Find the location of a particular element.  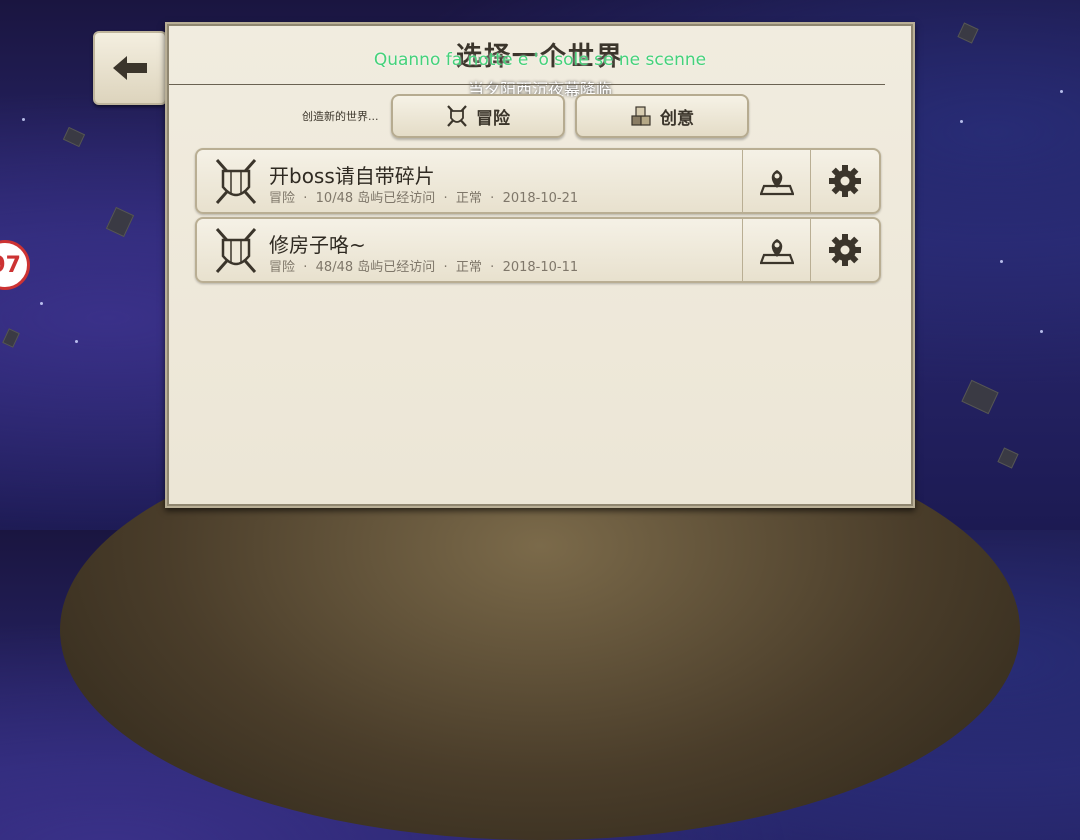

creative-label: 创意 is located at coordinates (677, 118).